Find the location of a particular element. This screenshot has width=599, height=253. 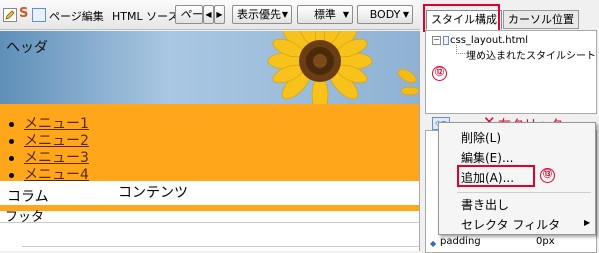

menu-item: メニュー1 is located at coordinates (49, 124).